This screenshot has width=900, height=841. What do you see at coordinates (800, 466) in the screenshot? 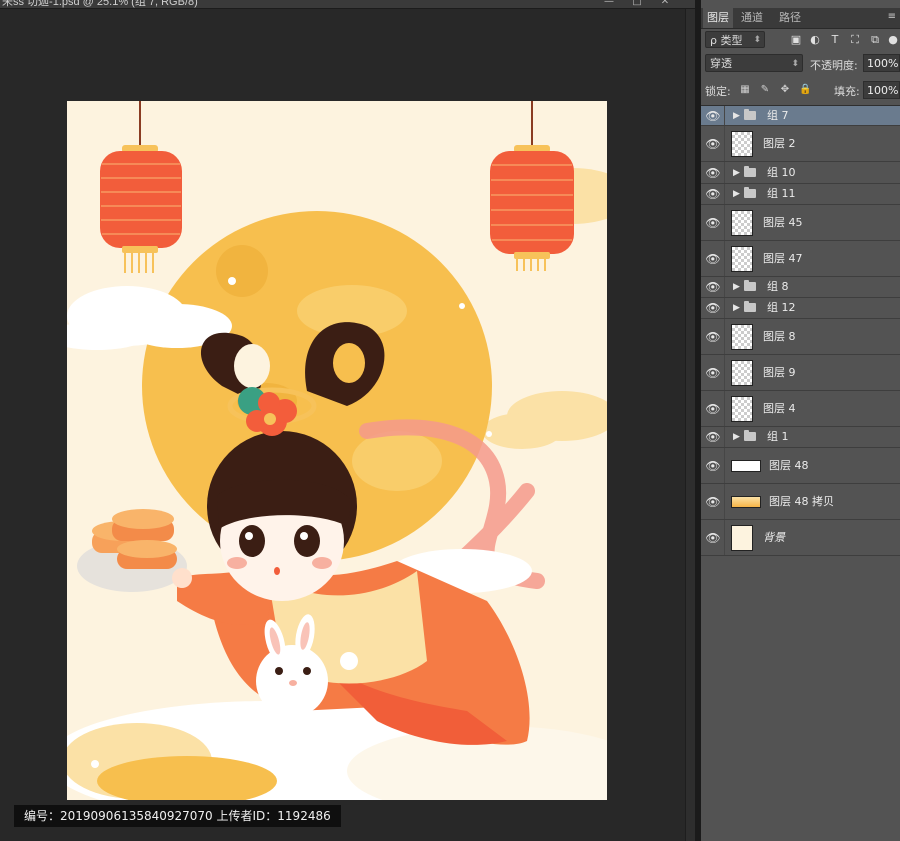
I see `layer-row-layer-48: 👁 图层 48` at bounding box center [800, 466].